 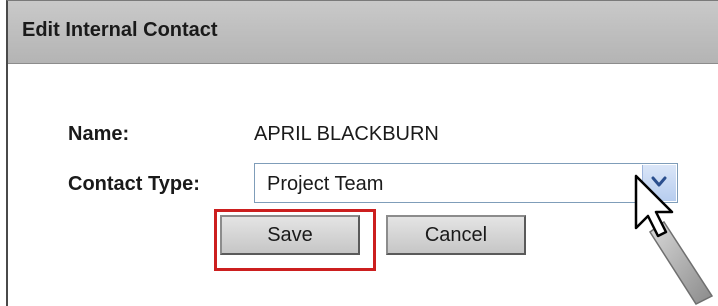 I want to click on contact-type-selected-value: Project Team, so click(x=325, y=184).